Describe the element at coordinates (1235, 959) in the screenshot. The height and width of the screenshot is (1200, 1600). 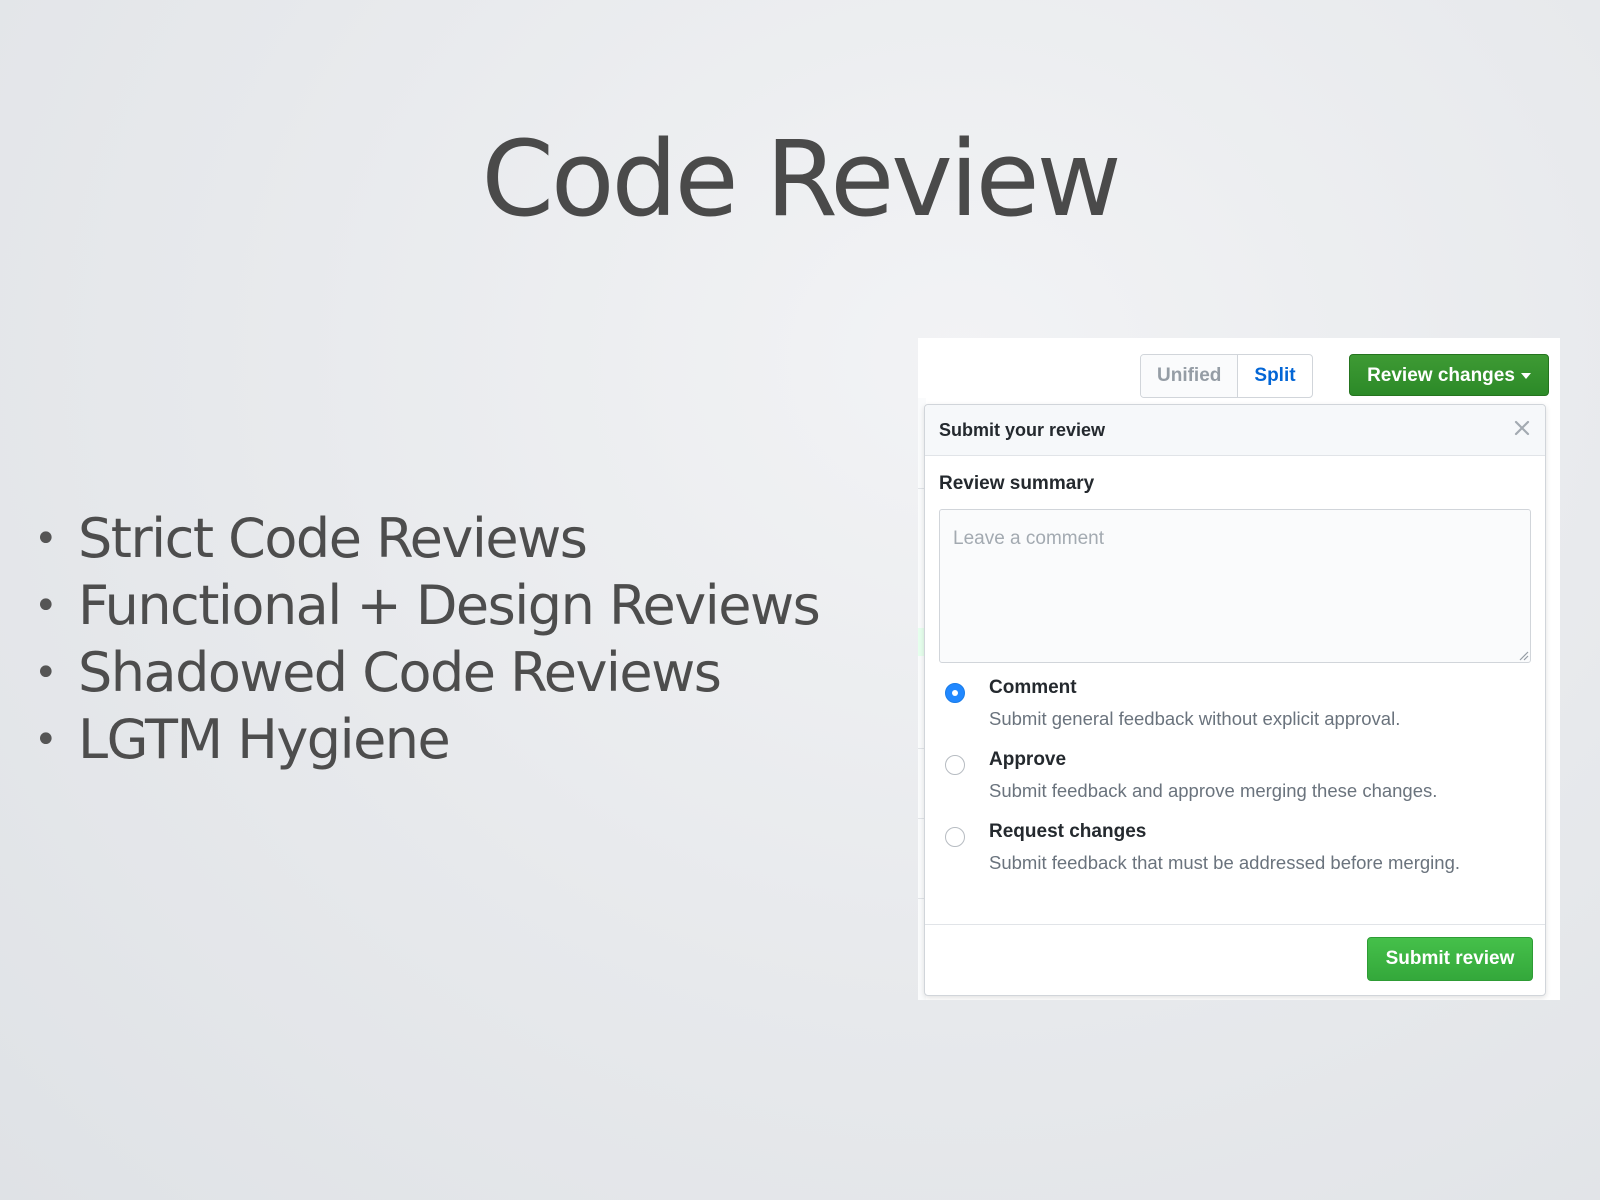
I see `dialog-footer: Submit review` at that location.